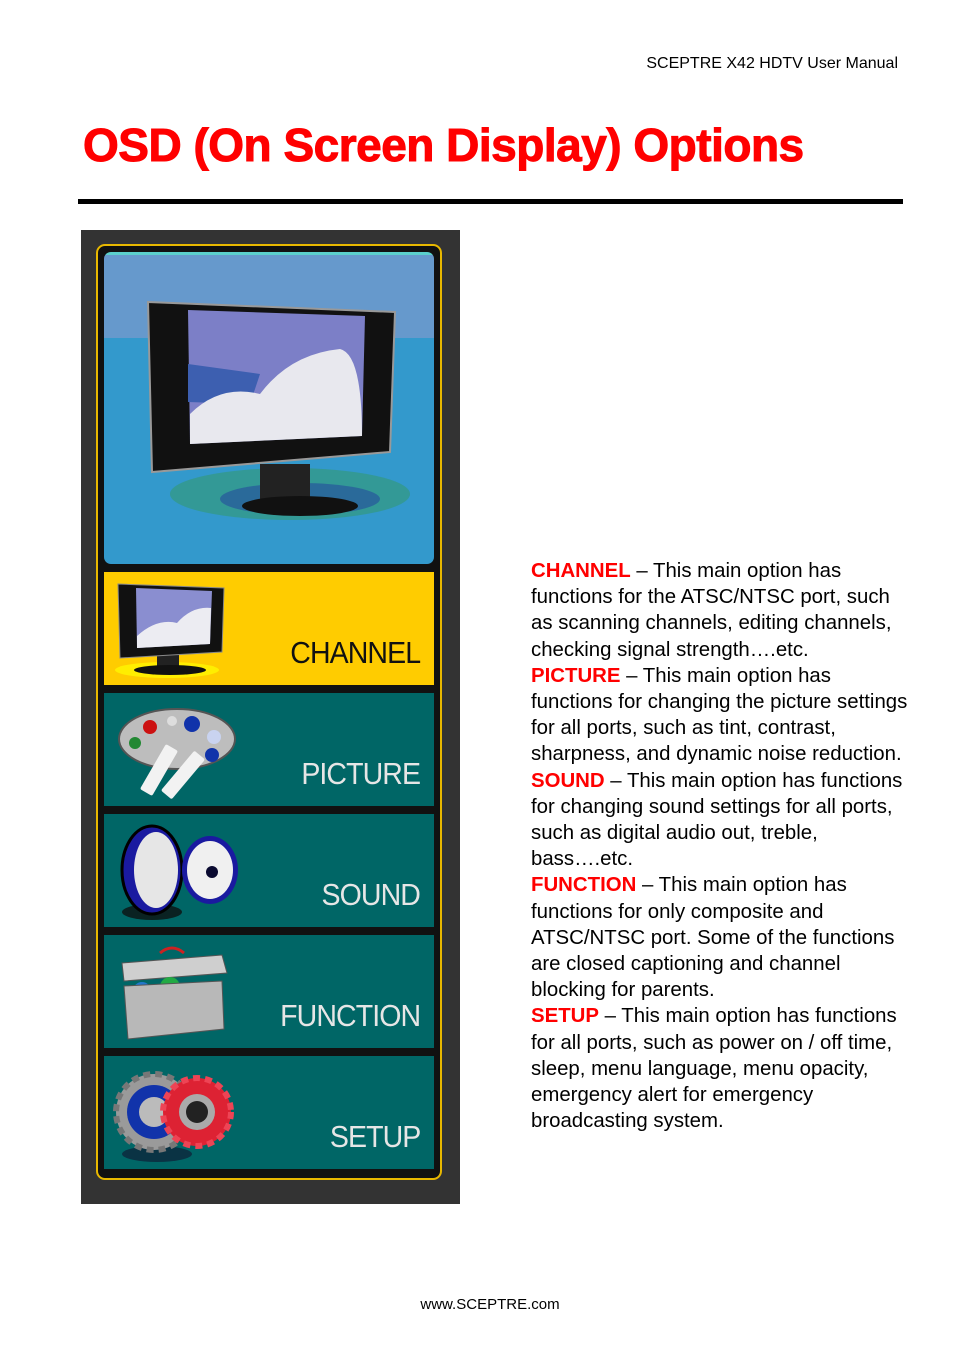 The image size is (954, 1352). Describe the element at coordinates (269, 870) in the screenshot. I see `osd-menu-item-sound: SOUND` at that location.